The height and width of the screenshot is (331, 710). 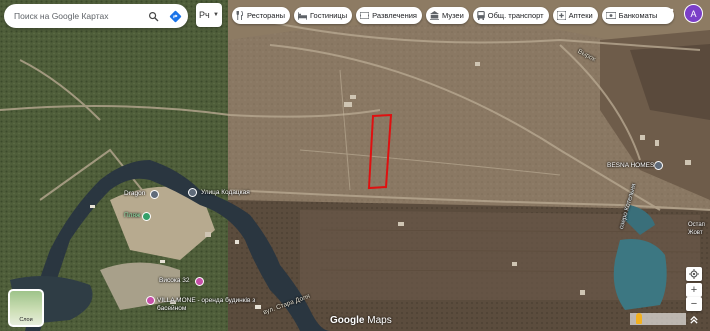 I want to click on beach-icon, so click(x=146, y=216).